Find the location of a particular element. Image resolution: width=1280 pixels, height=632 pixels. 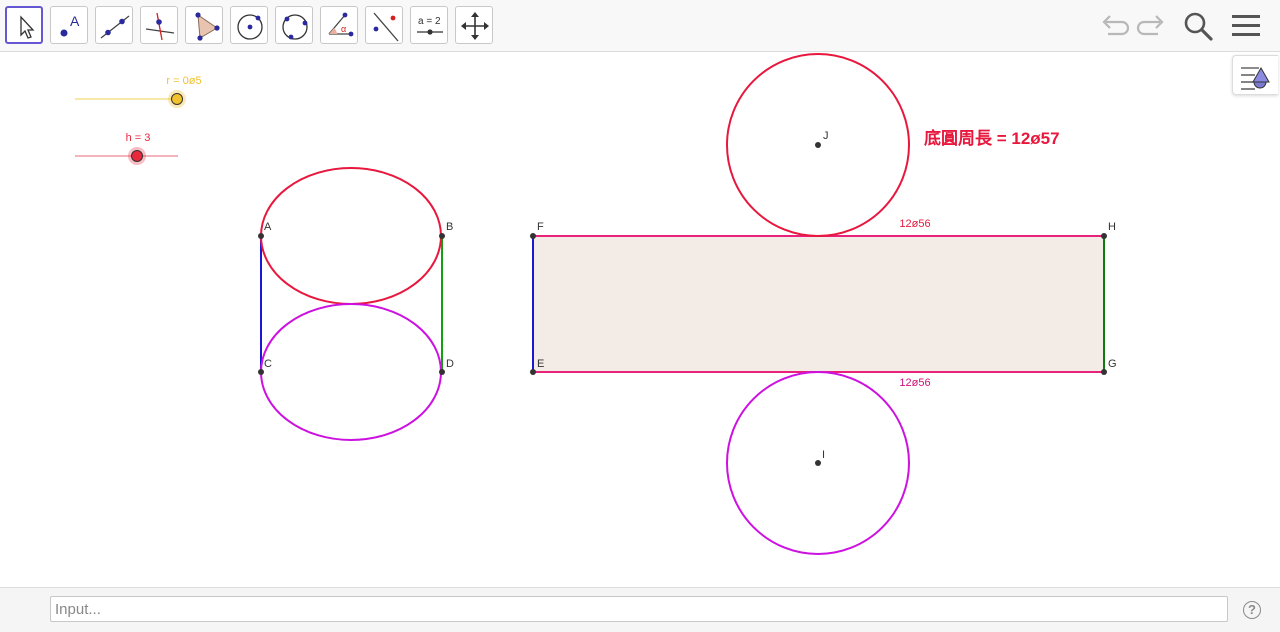

undo-button is located at coordinates (1114, 26).